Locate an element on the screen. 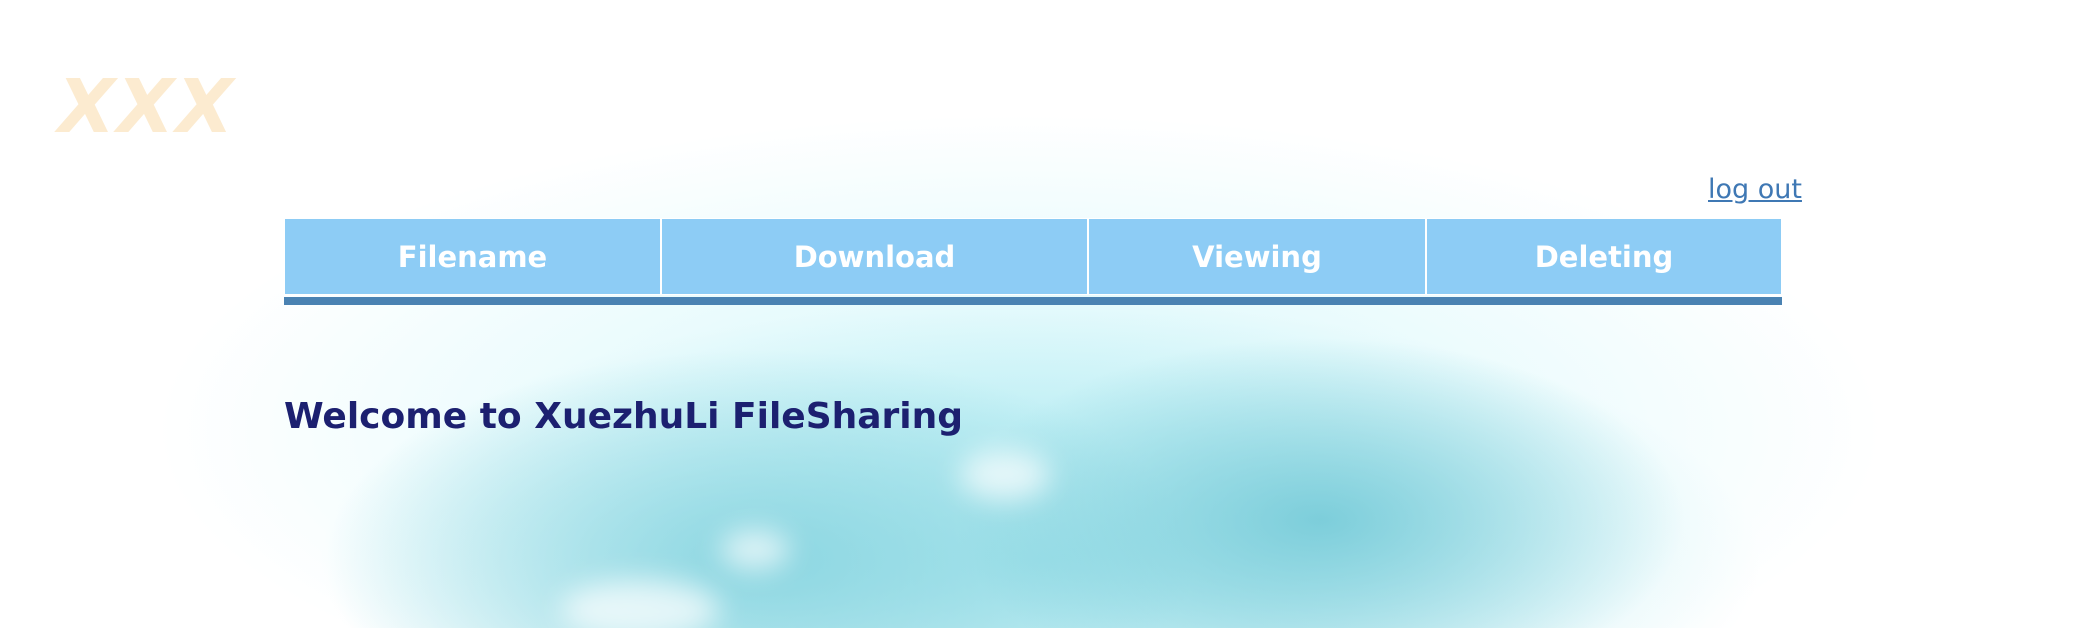  main-nav: Filename Download Viewing Deleting is located at coordinates (1033, 261).